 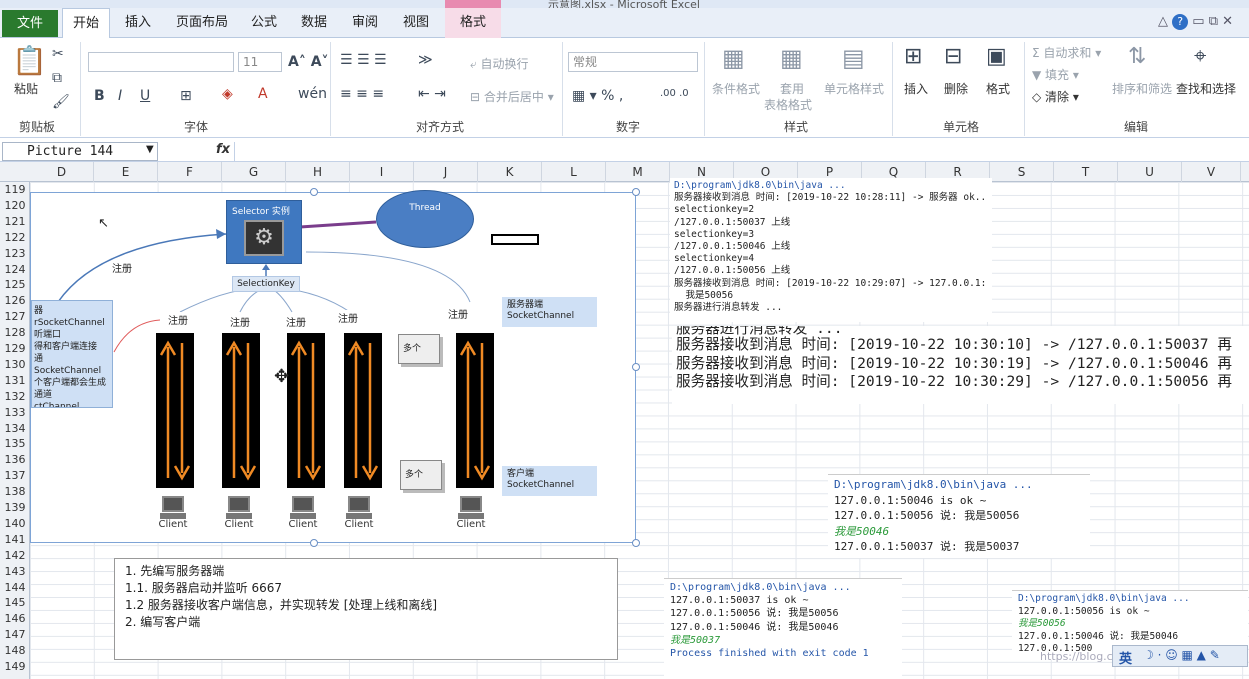 I want to click on insert-function-icon: fx, so click(x=223, y=149).